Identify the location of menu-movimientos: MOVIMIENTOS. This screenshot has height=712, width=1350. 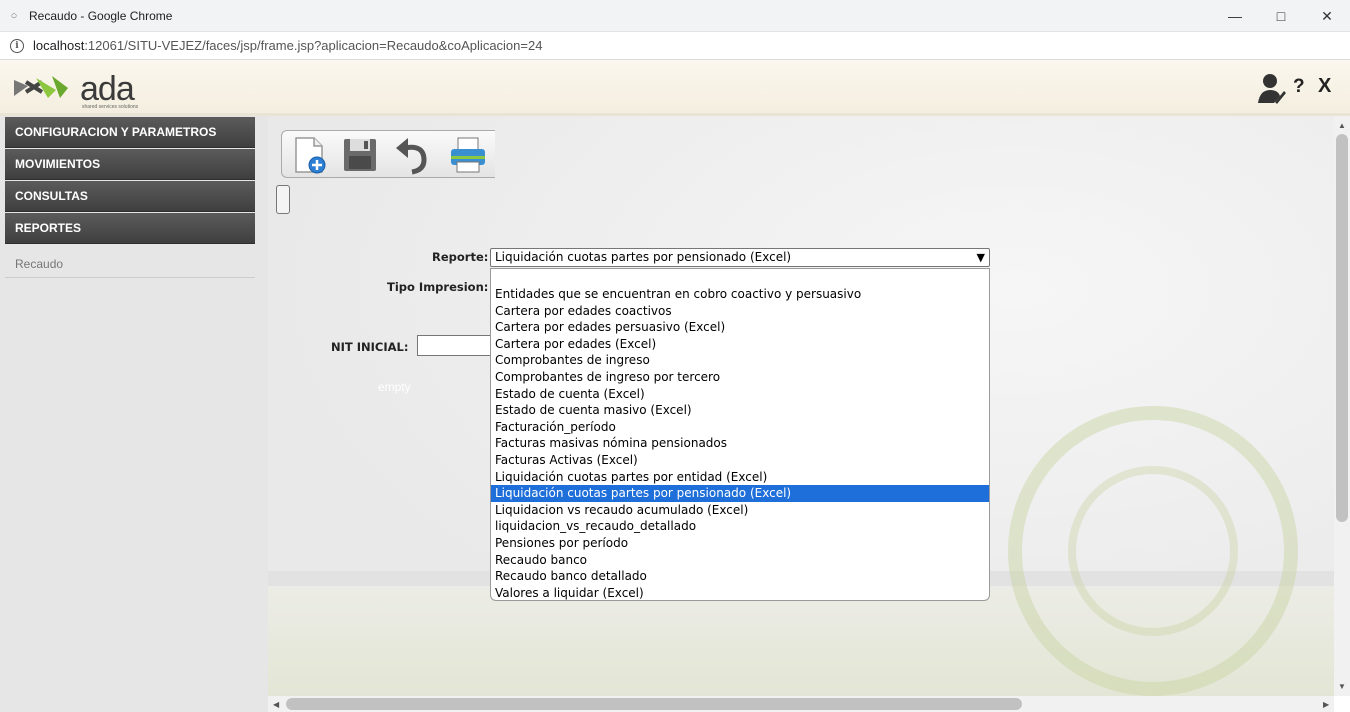
(130, 164).